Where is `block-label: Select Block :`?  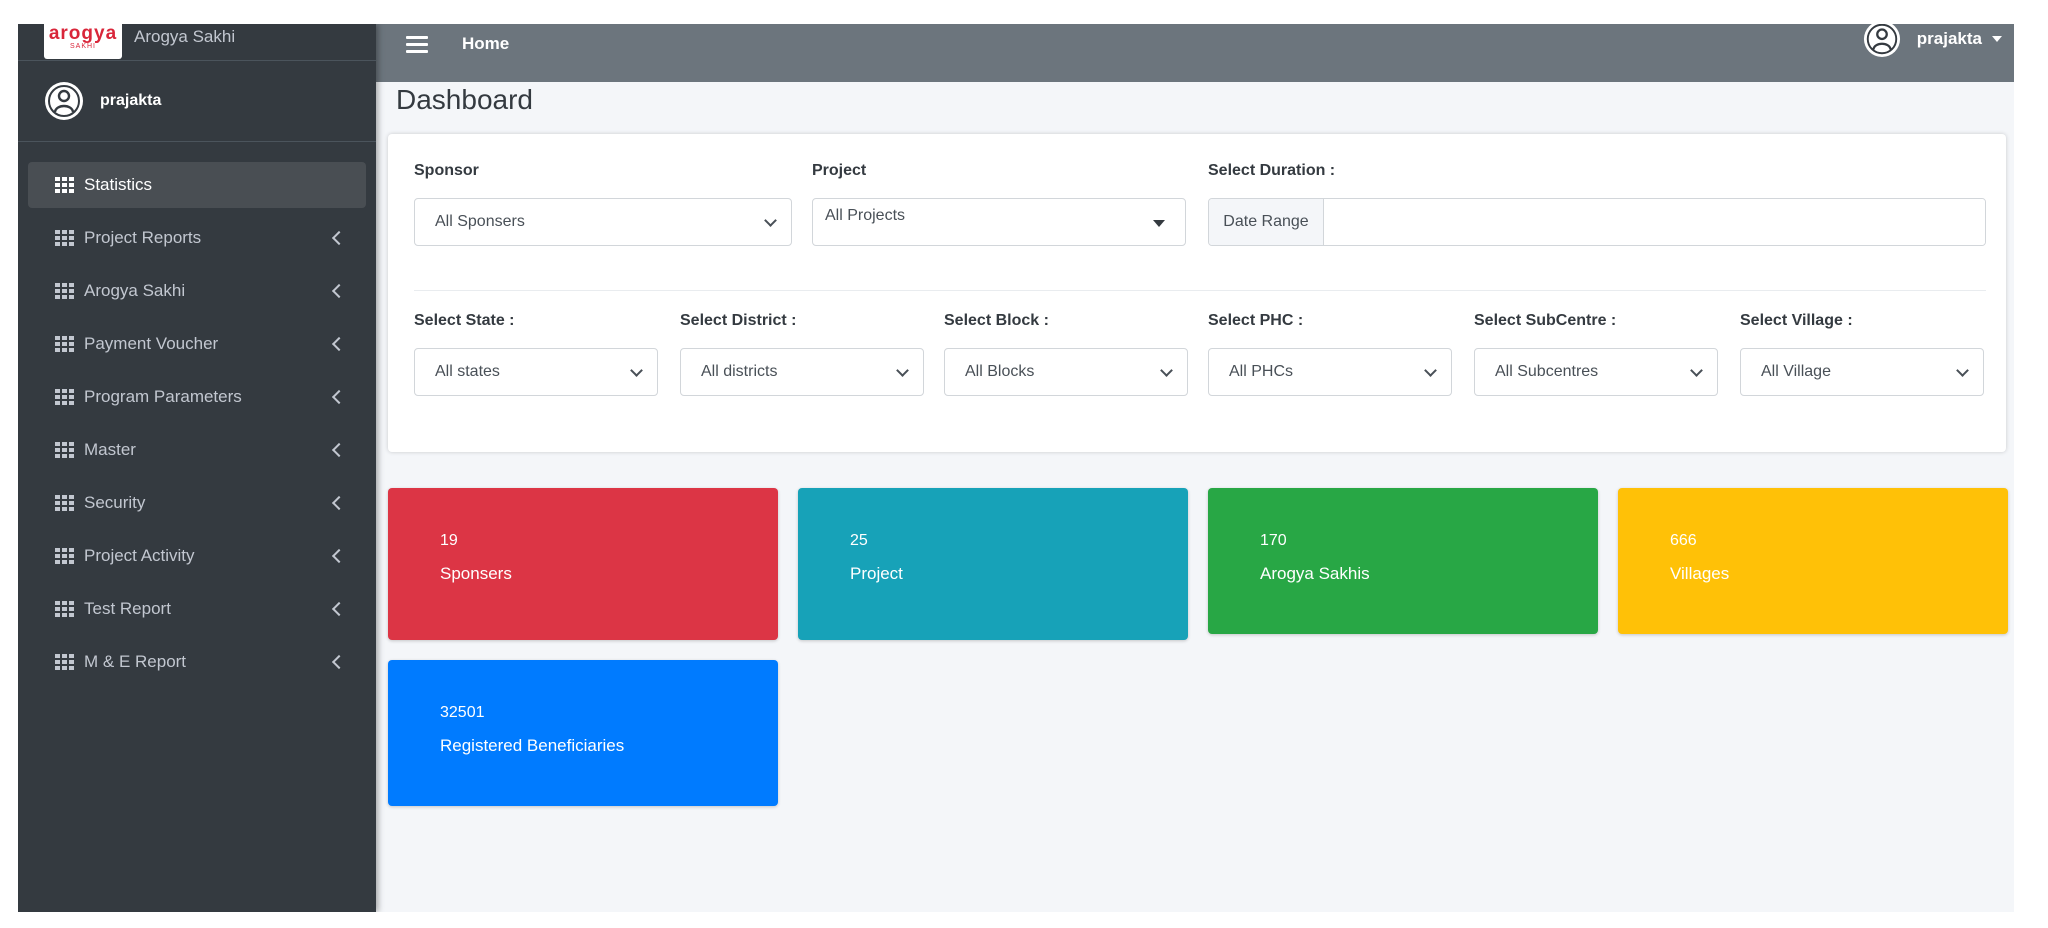 block-label: Select Block : is located at coordinates (996, 320).